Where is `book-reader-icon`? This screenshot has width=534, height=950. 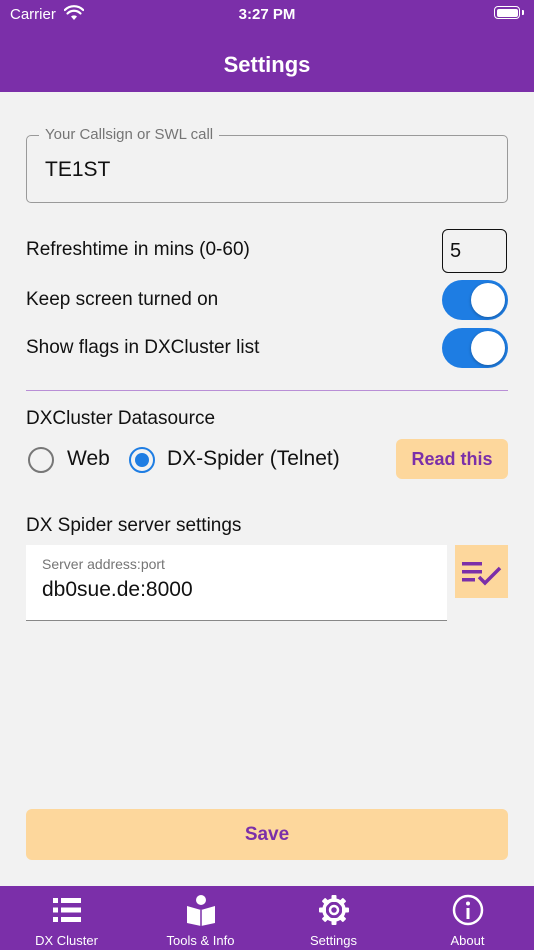
book-reader-icon is located at coordinates (200, 910).